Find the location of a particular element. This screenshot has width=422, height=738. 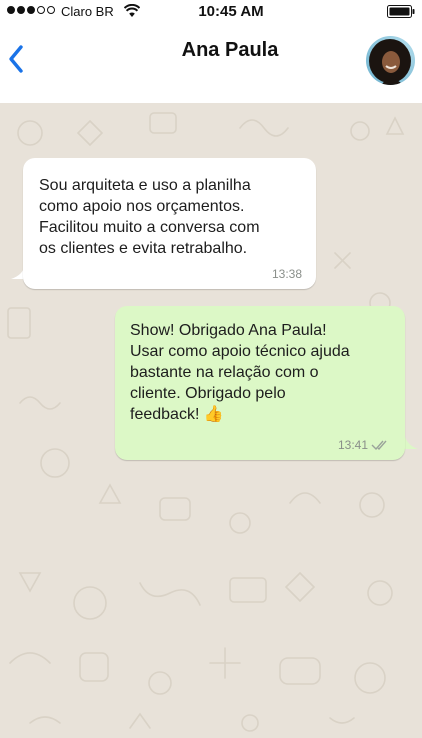

contact-photo is located at coordinates (390, 60).